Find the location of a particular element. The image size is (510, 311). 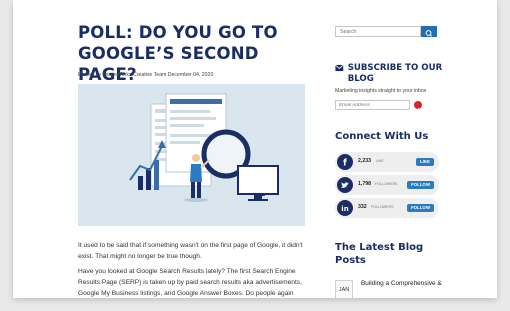

twitter-follow-button: FOLLOW is located at coordinates (420, 185).